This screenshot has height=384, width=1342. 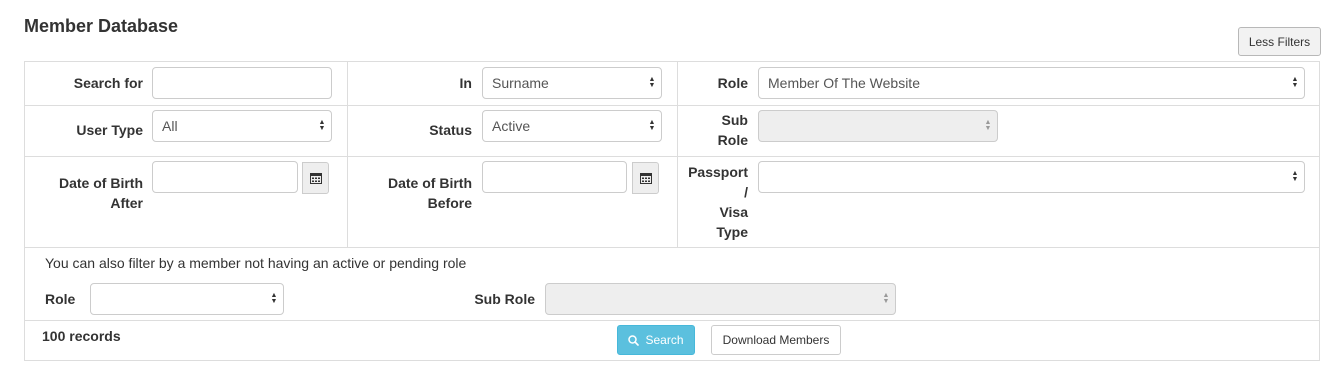 What do you see at coordinates (109, 130) in the screenshot?
I see `user-type-label: User Type` at bounding box center [109, 130].